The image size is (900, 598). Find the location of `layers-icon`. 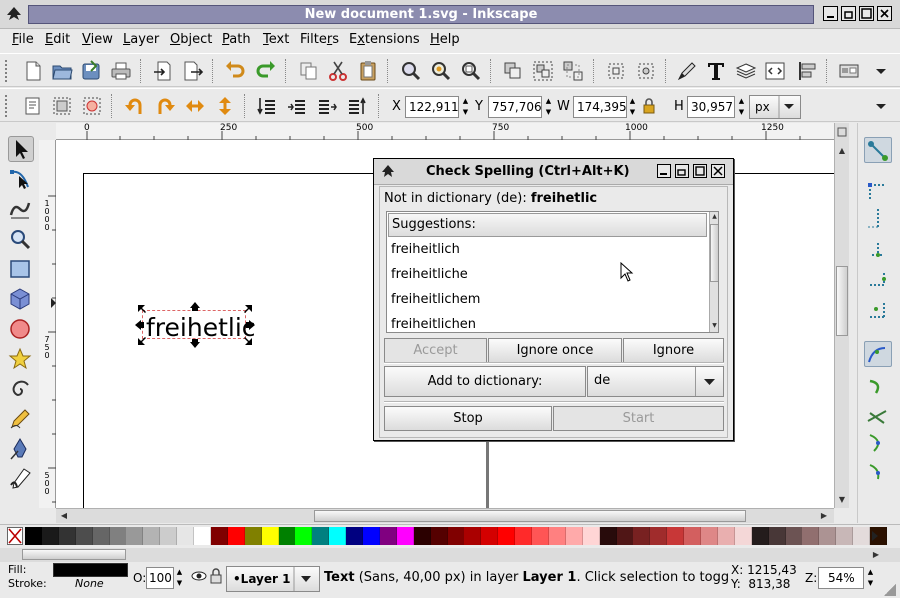

layers-icon is located at coordinates (746, 71).